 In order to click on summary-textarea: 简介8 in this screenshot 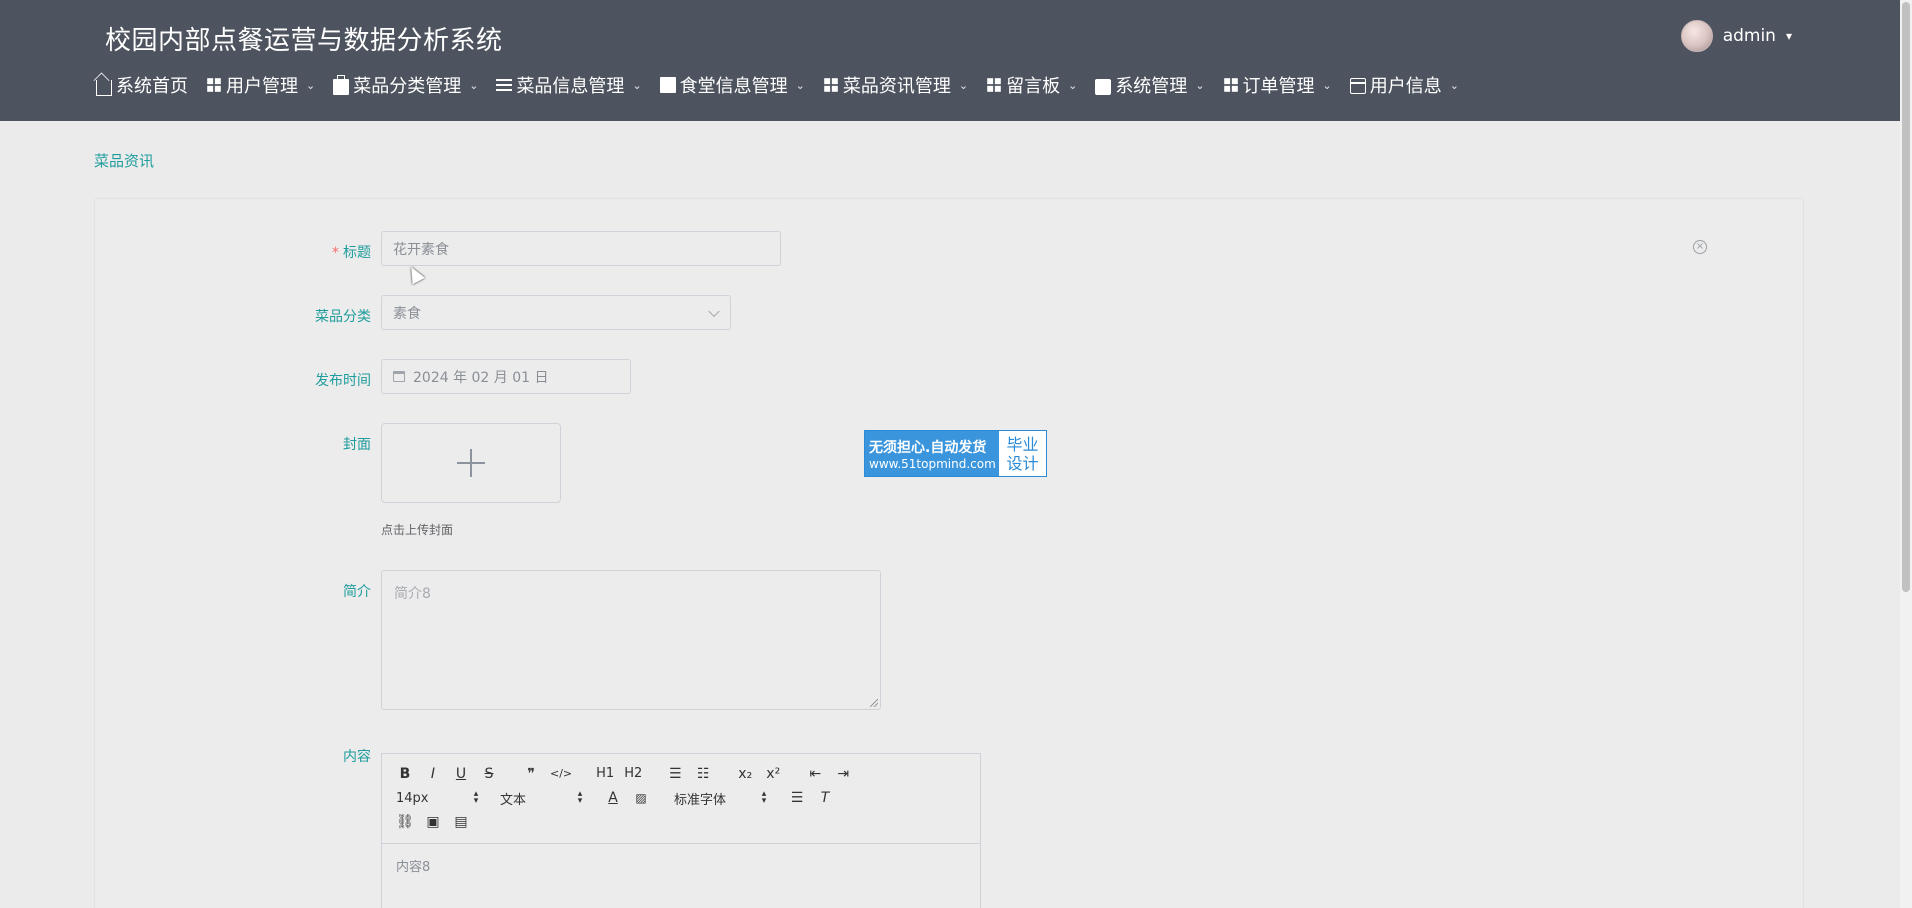, I will do `click(631, 640)`.